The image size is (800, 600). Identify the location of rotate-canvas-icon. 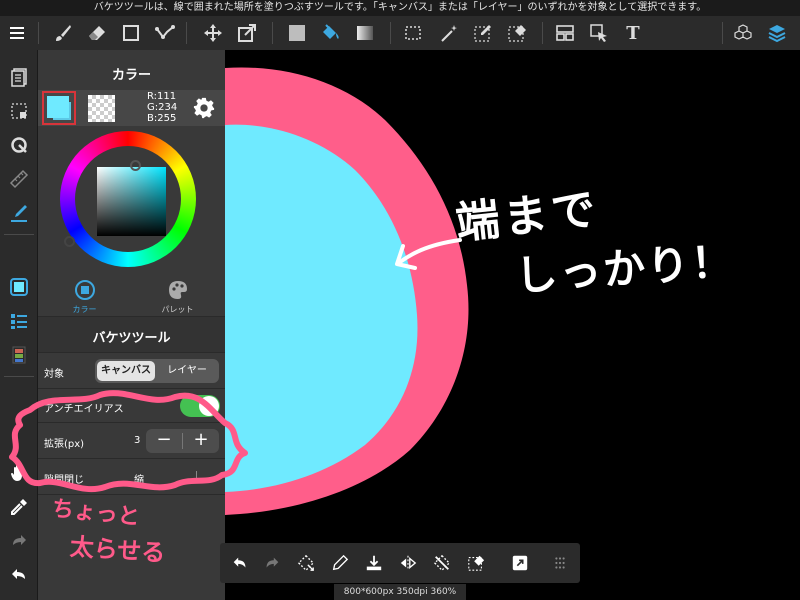
(19, 145).